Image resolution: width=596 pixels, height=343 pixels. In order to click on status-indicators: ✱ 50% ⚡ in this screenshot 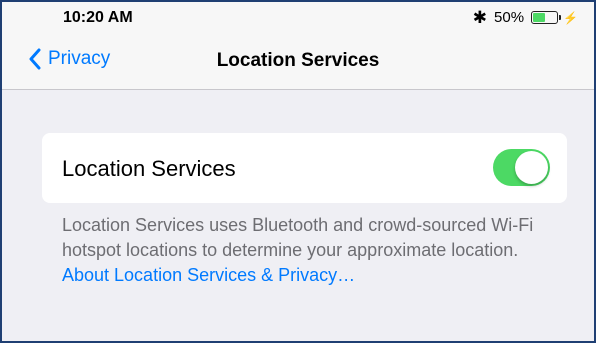, I will do `click(525, 17)`.